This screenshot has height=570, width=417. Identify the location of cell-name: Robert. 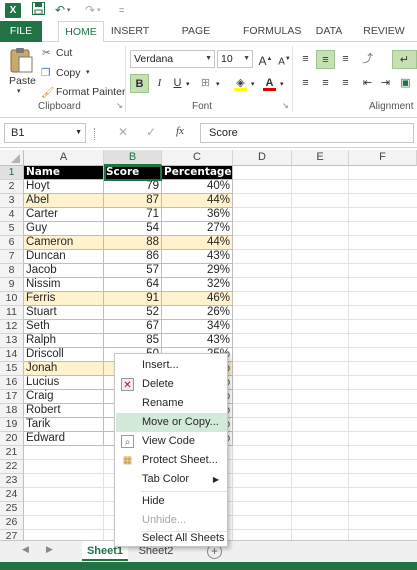
(64, 411).